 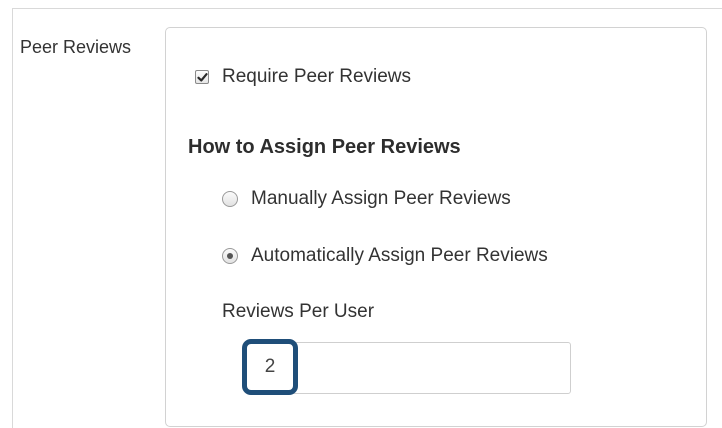 I want to click on require-peer-reviews-label: Require Peer Reviews, so click(x=317, y=76).